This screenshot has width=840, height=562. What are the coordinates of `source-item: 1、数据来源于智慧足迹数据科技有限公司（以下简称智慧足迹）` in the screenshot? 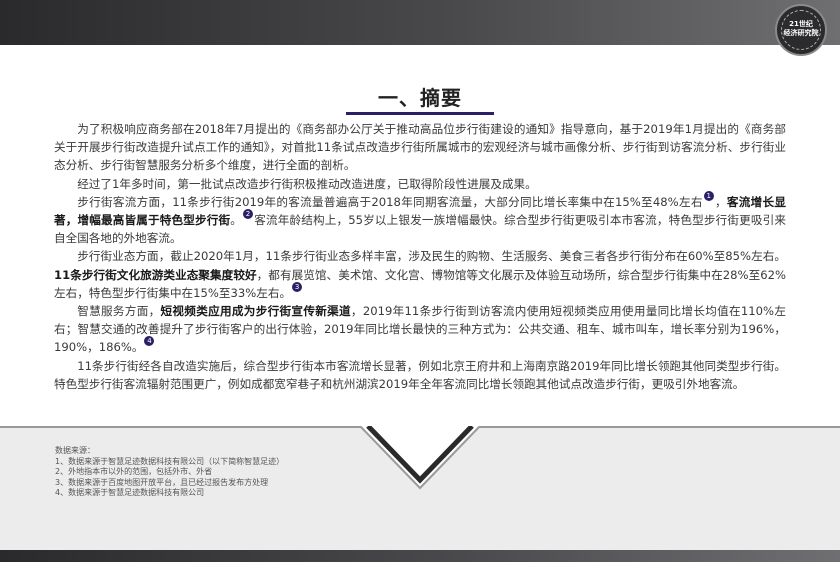 It's located at (170, 461).